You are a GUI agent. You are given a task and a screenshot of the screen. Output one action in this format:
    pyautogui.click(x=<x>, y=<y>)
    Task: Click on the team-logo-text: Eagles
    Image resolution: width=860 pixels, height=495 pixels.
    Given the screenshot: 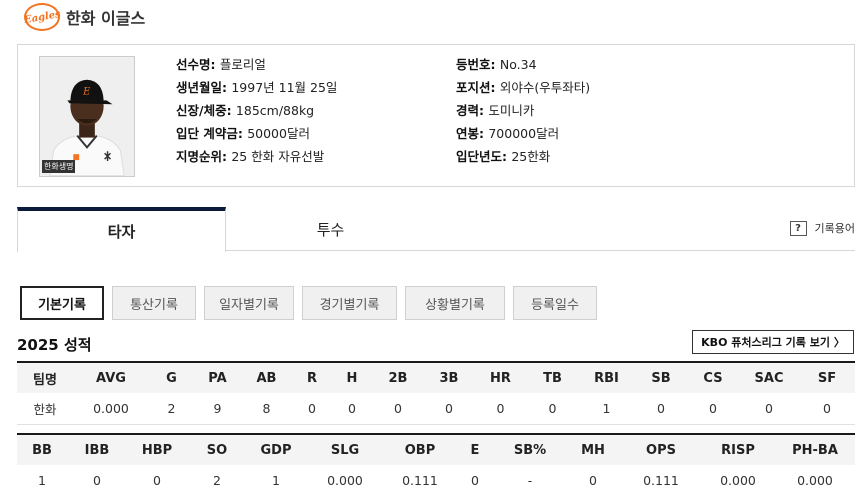 What is the action you would take?
    pyautogui.click(x=42, y=17)
    